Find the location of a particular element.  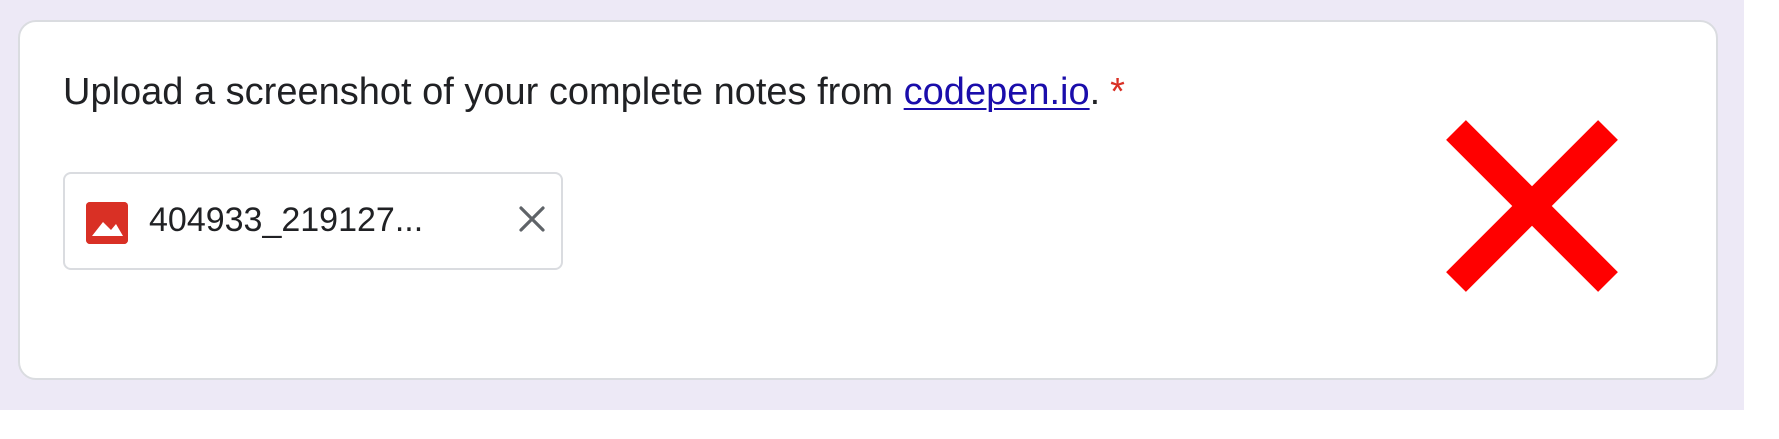

codepen-link: codepen.io is located at coordinates (997, 92).